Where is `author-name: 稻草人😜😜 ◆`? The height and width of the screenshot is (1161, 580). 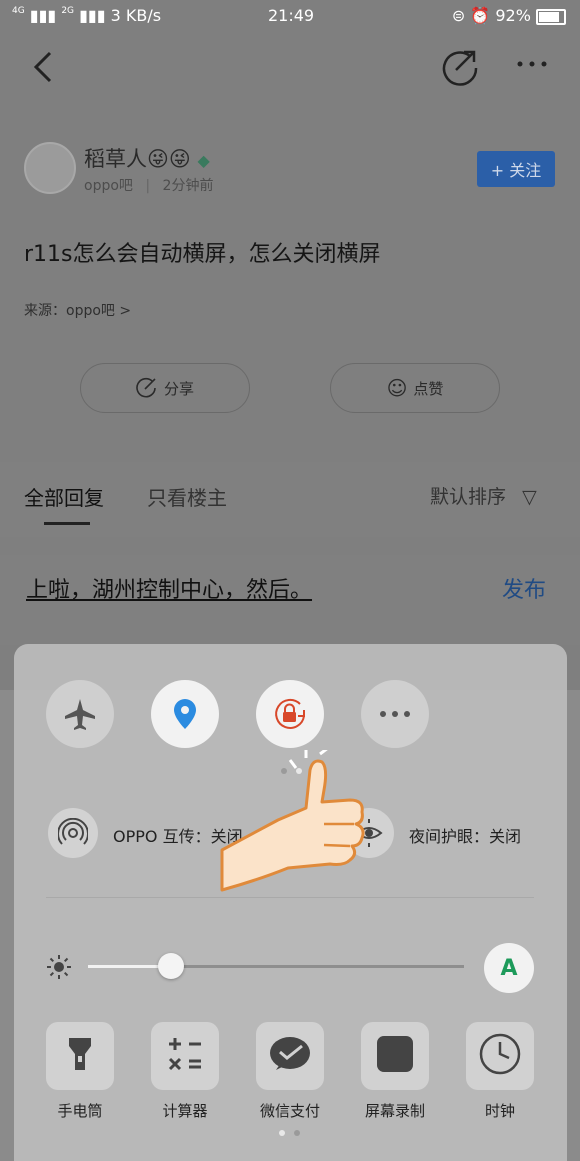
author-name: 稻草人😜😜 ◆ is located at coordinates (147, 158).